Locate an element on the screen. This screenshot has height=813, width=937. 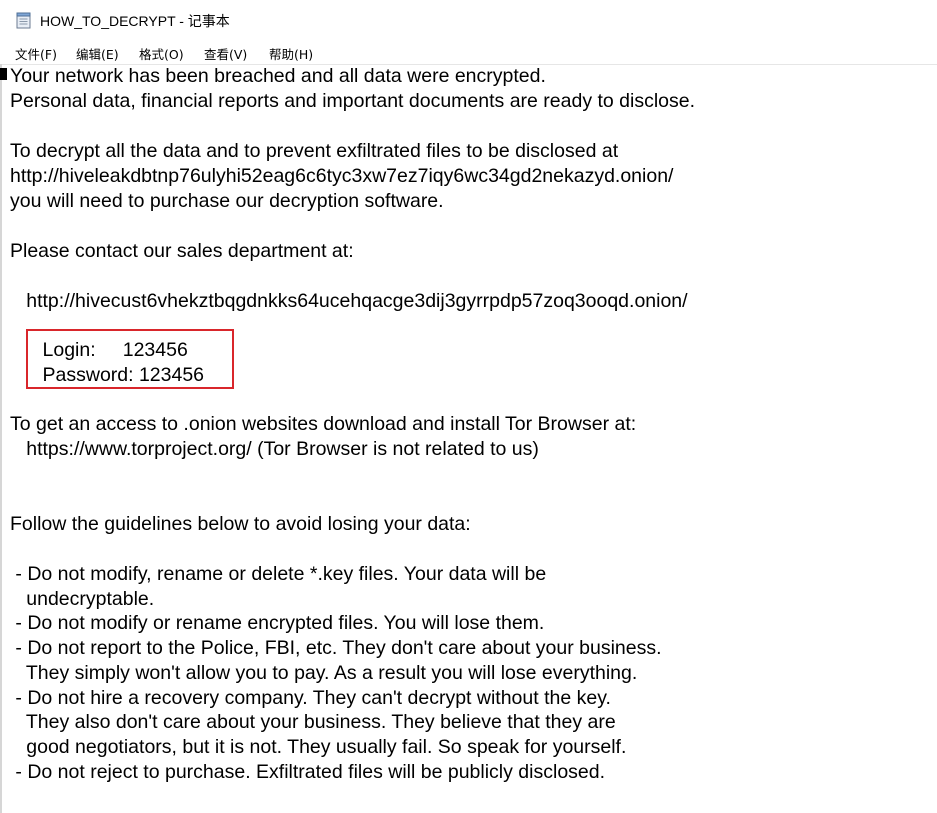
window-title: HOW_TO_DECRYPT - 记事本 is located at coordinates (135, 21).